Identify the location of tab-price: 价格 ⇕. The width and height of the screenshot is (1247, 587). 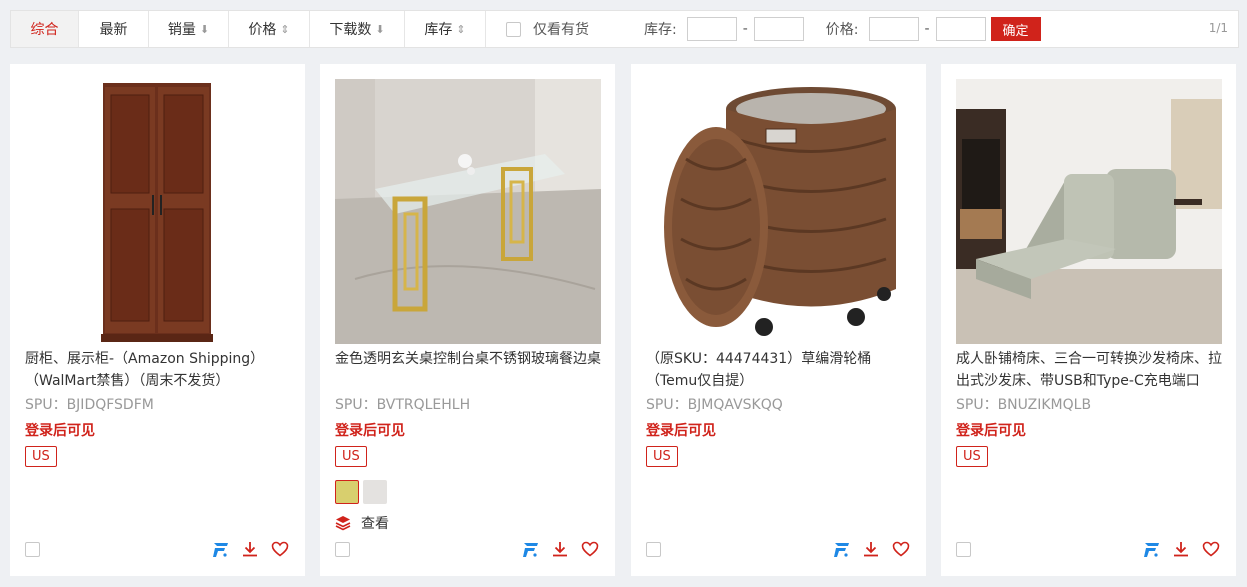
(269, 29).